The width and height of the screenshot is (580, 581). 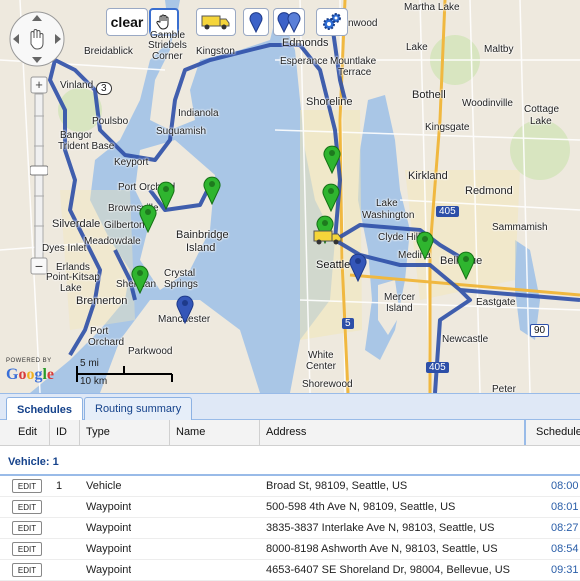 I want to click on map-label: Keyport, so click(x=131, y=162).